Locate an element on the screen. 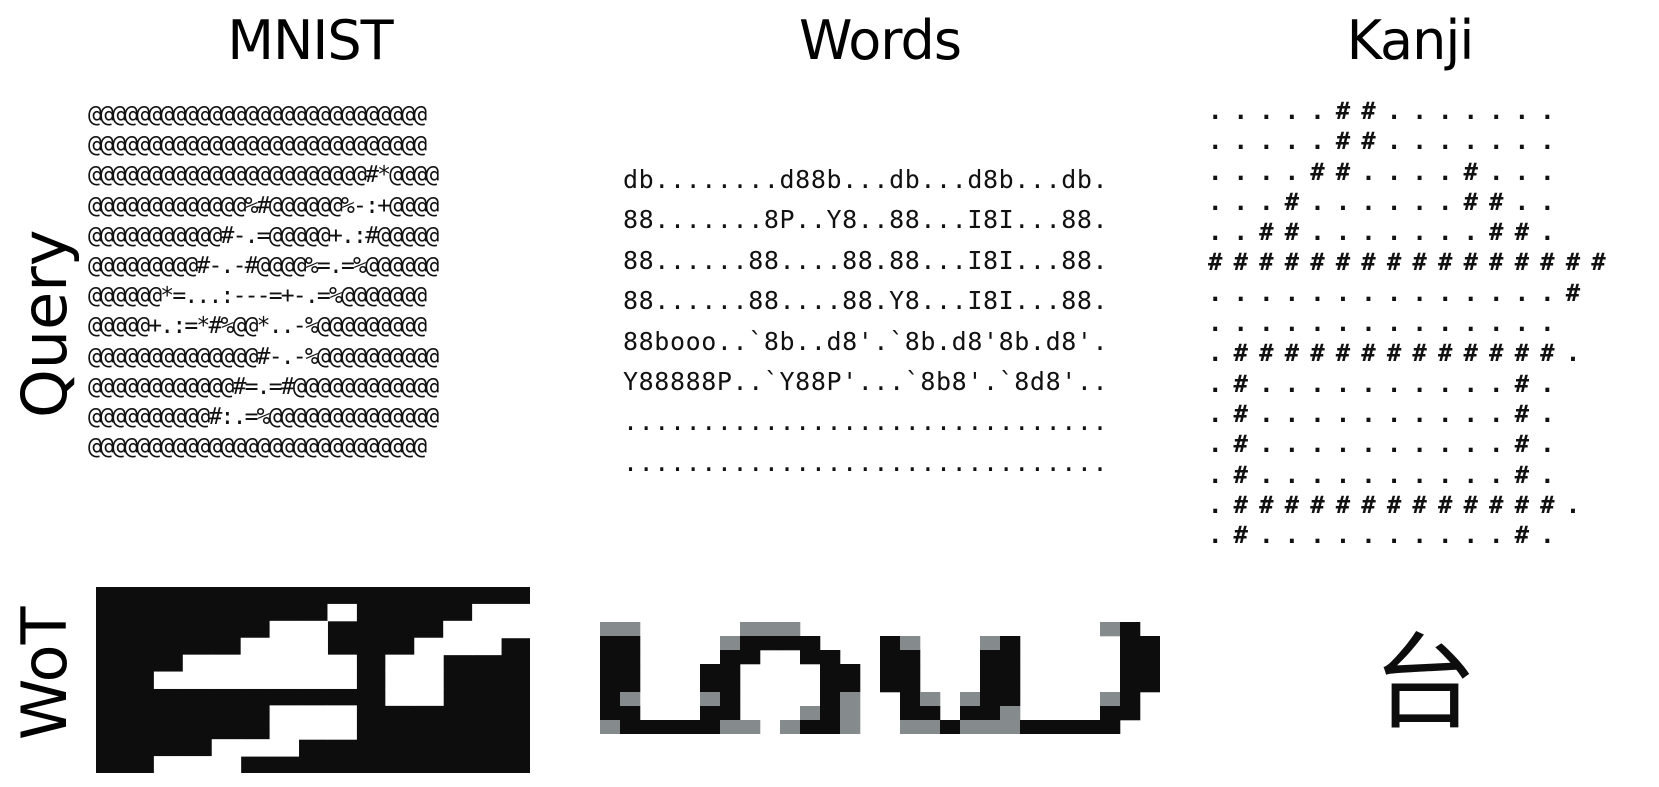  column-title-mnist: MNIST is located at coordinates (310, 40).